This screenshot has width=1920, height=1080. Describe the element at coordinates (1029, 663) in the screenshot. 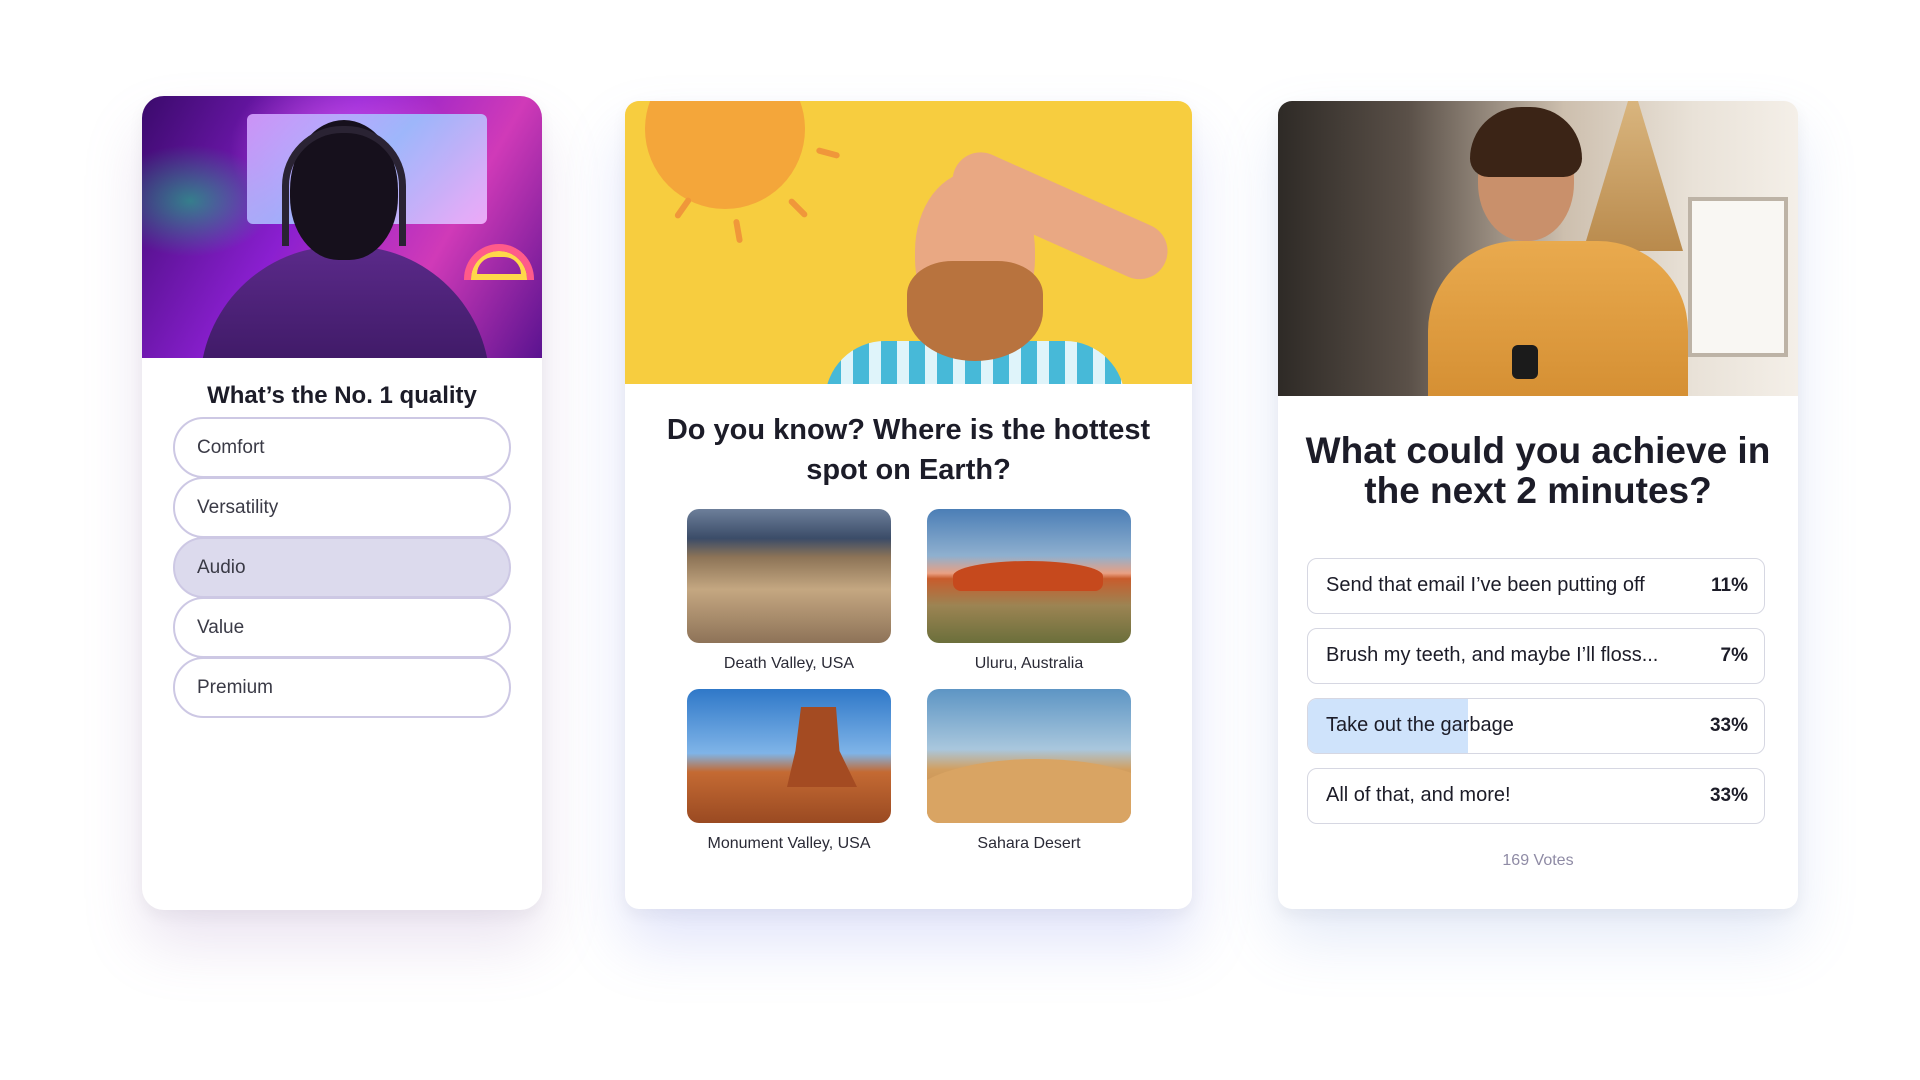

I see `place-caption: Uluru, Australia` at that location.